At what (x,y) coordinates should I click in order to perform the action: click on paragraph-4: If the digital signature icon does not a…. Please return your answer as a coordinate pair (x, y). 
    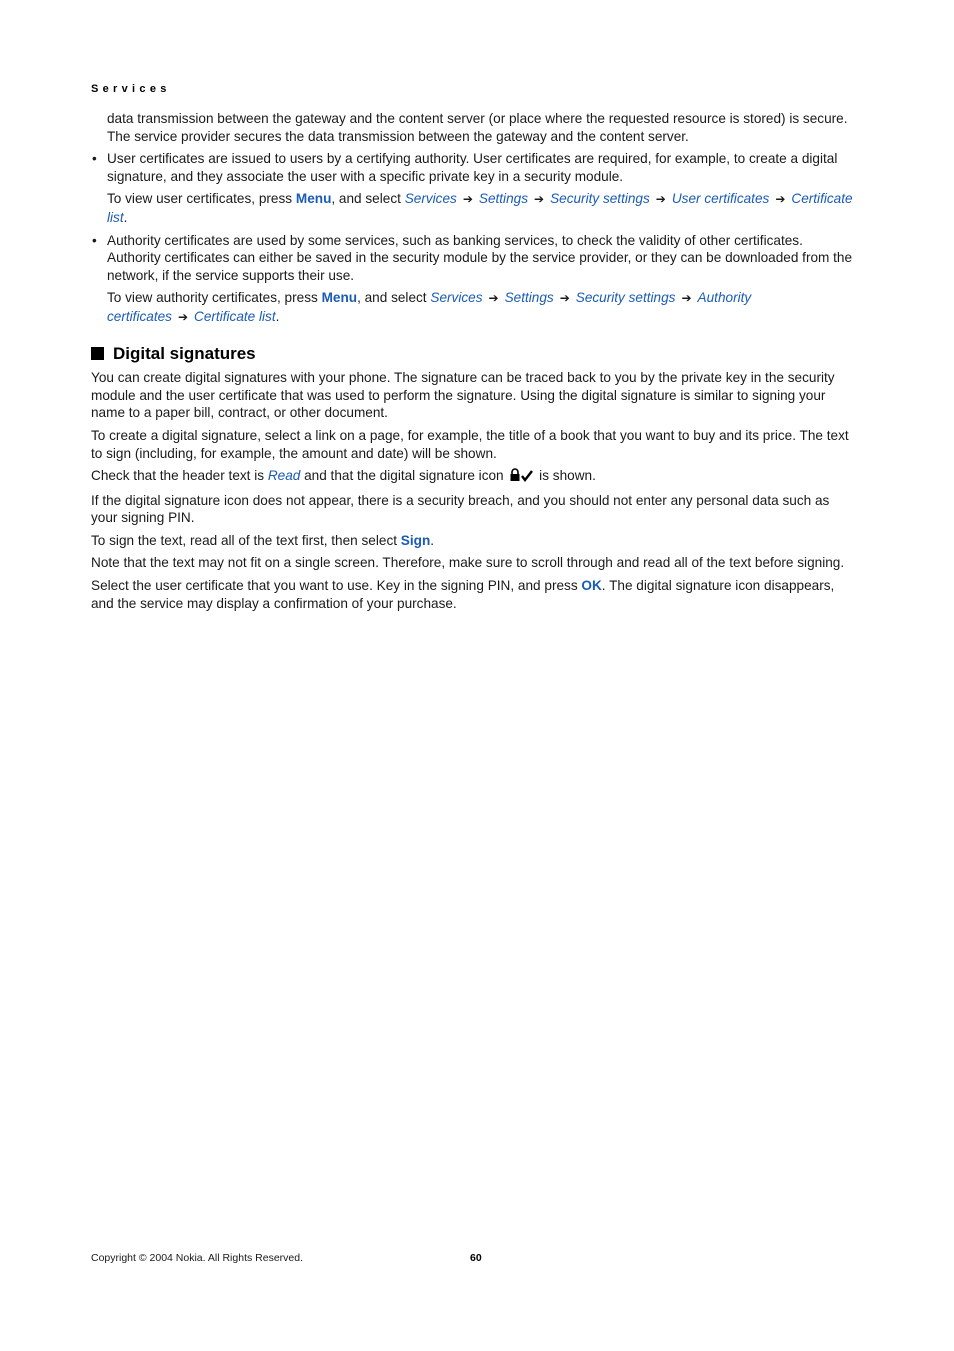
    Looking at the image, I should click on (460, 509).